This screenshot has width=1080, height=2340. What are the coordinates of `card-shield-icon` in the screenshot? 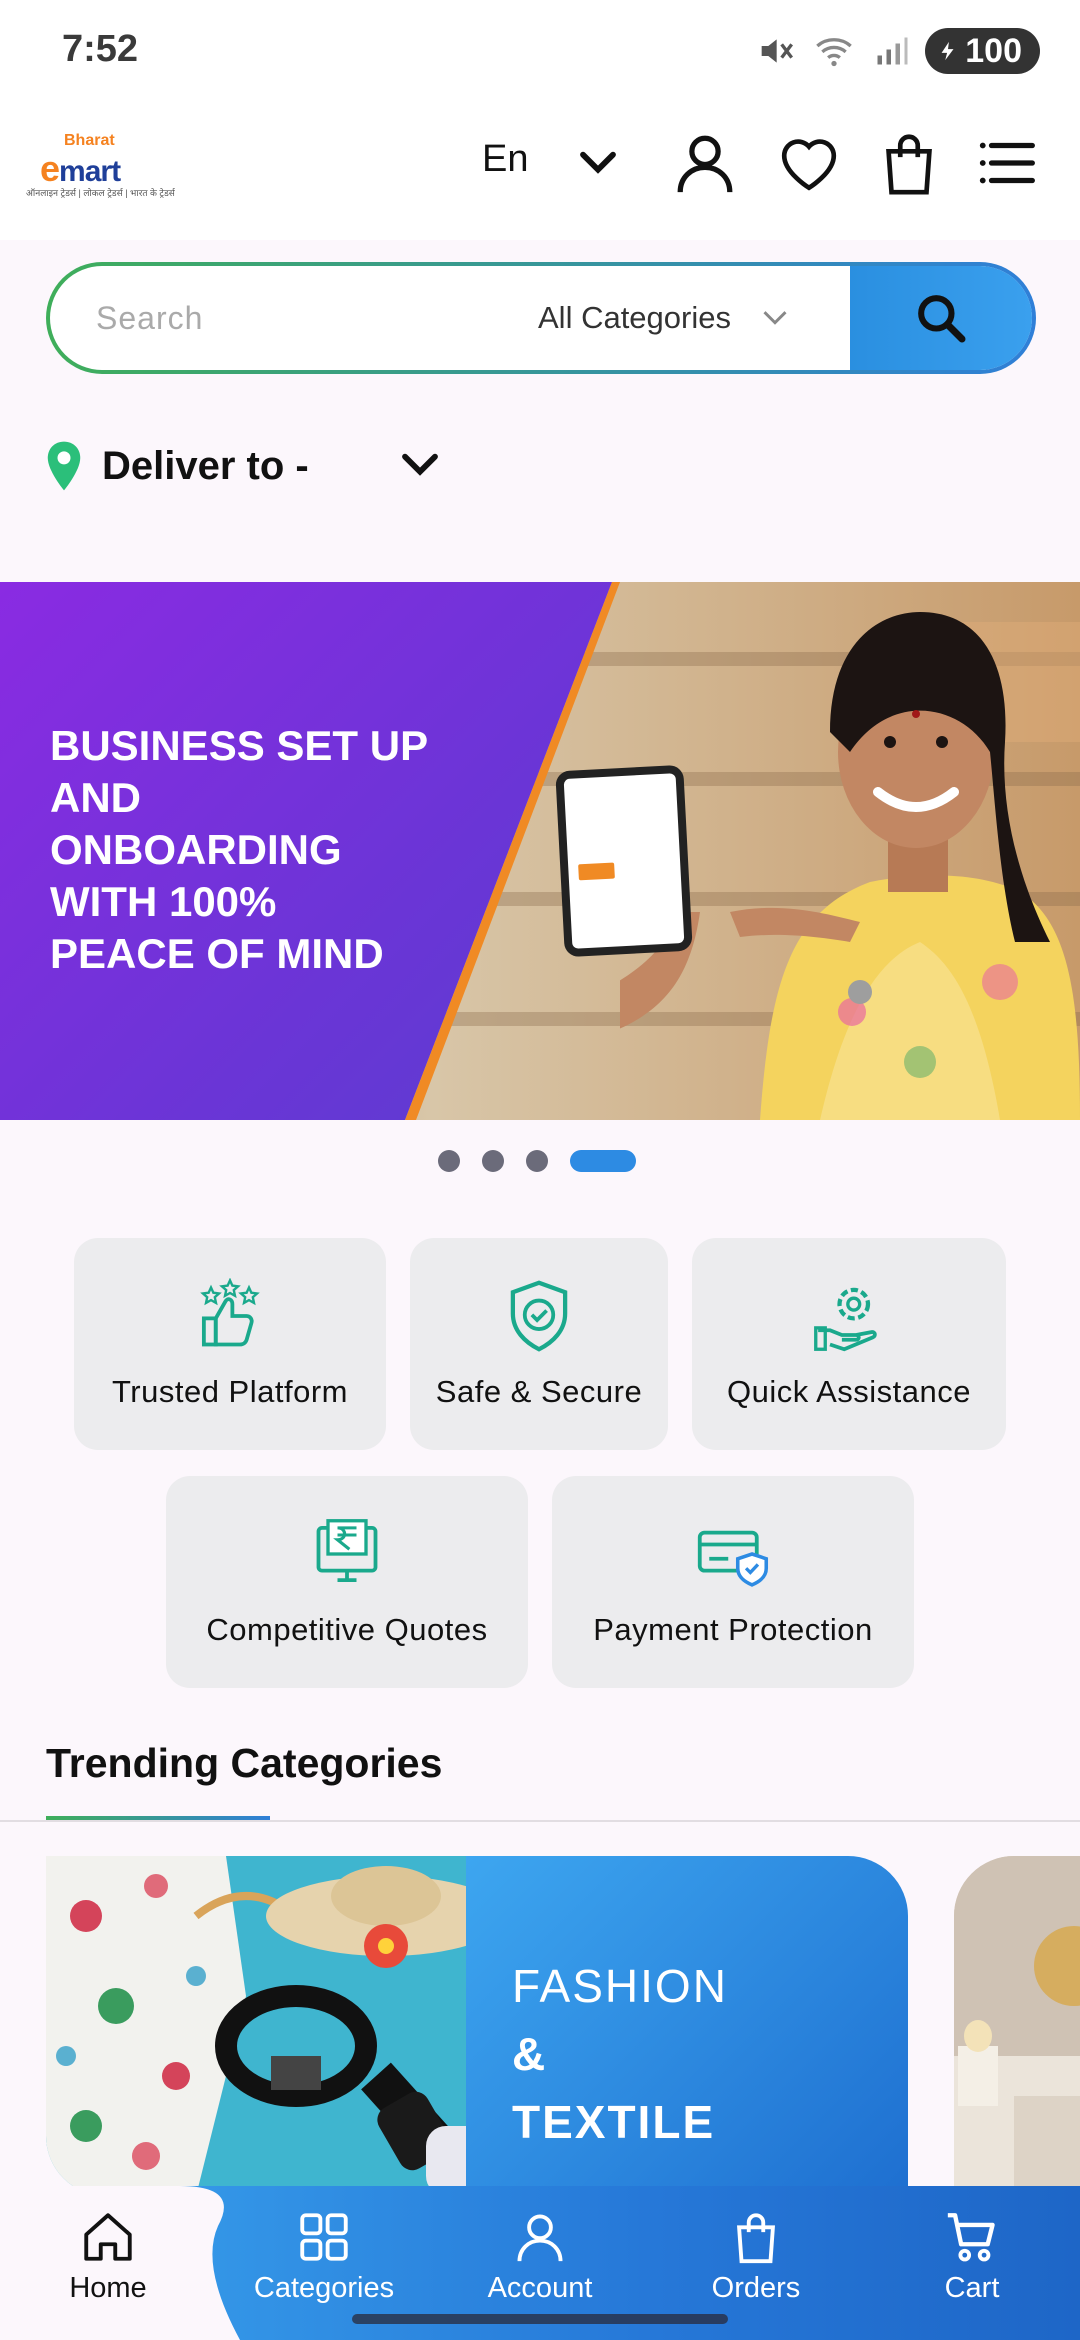 It's located at (733, 1558).